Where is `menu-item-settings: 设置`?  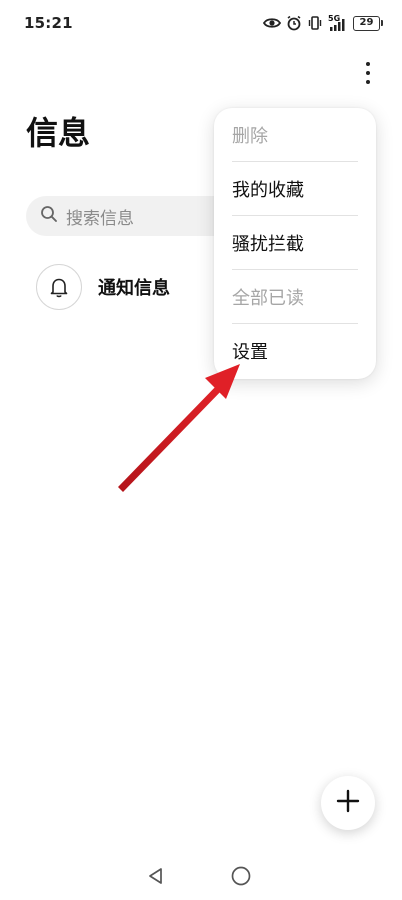 menu-item-settings: 设置 is located at coordinates (295, 351).